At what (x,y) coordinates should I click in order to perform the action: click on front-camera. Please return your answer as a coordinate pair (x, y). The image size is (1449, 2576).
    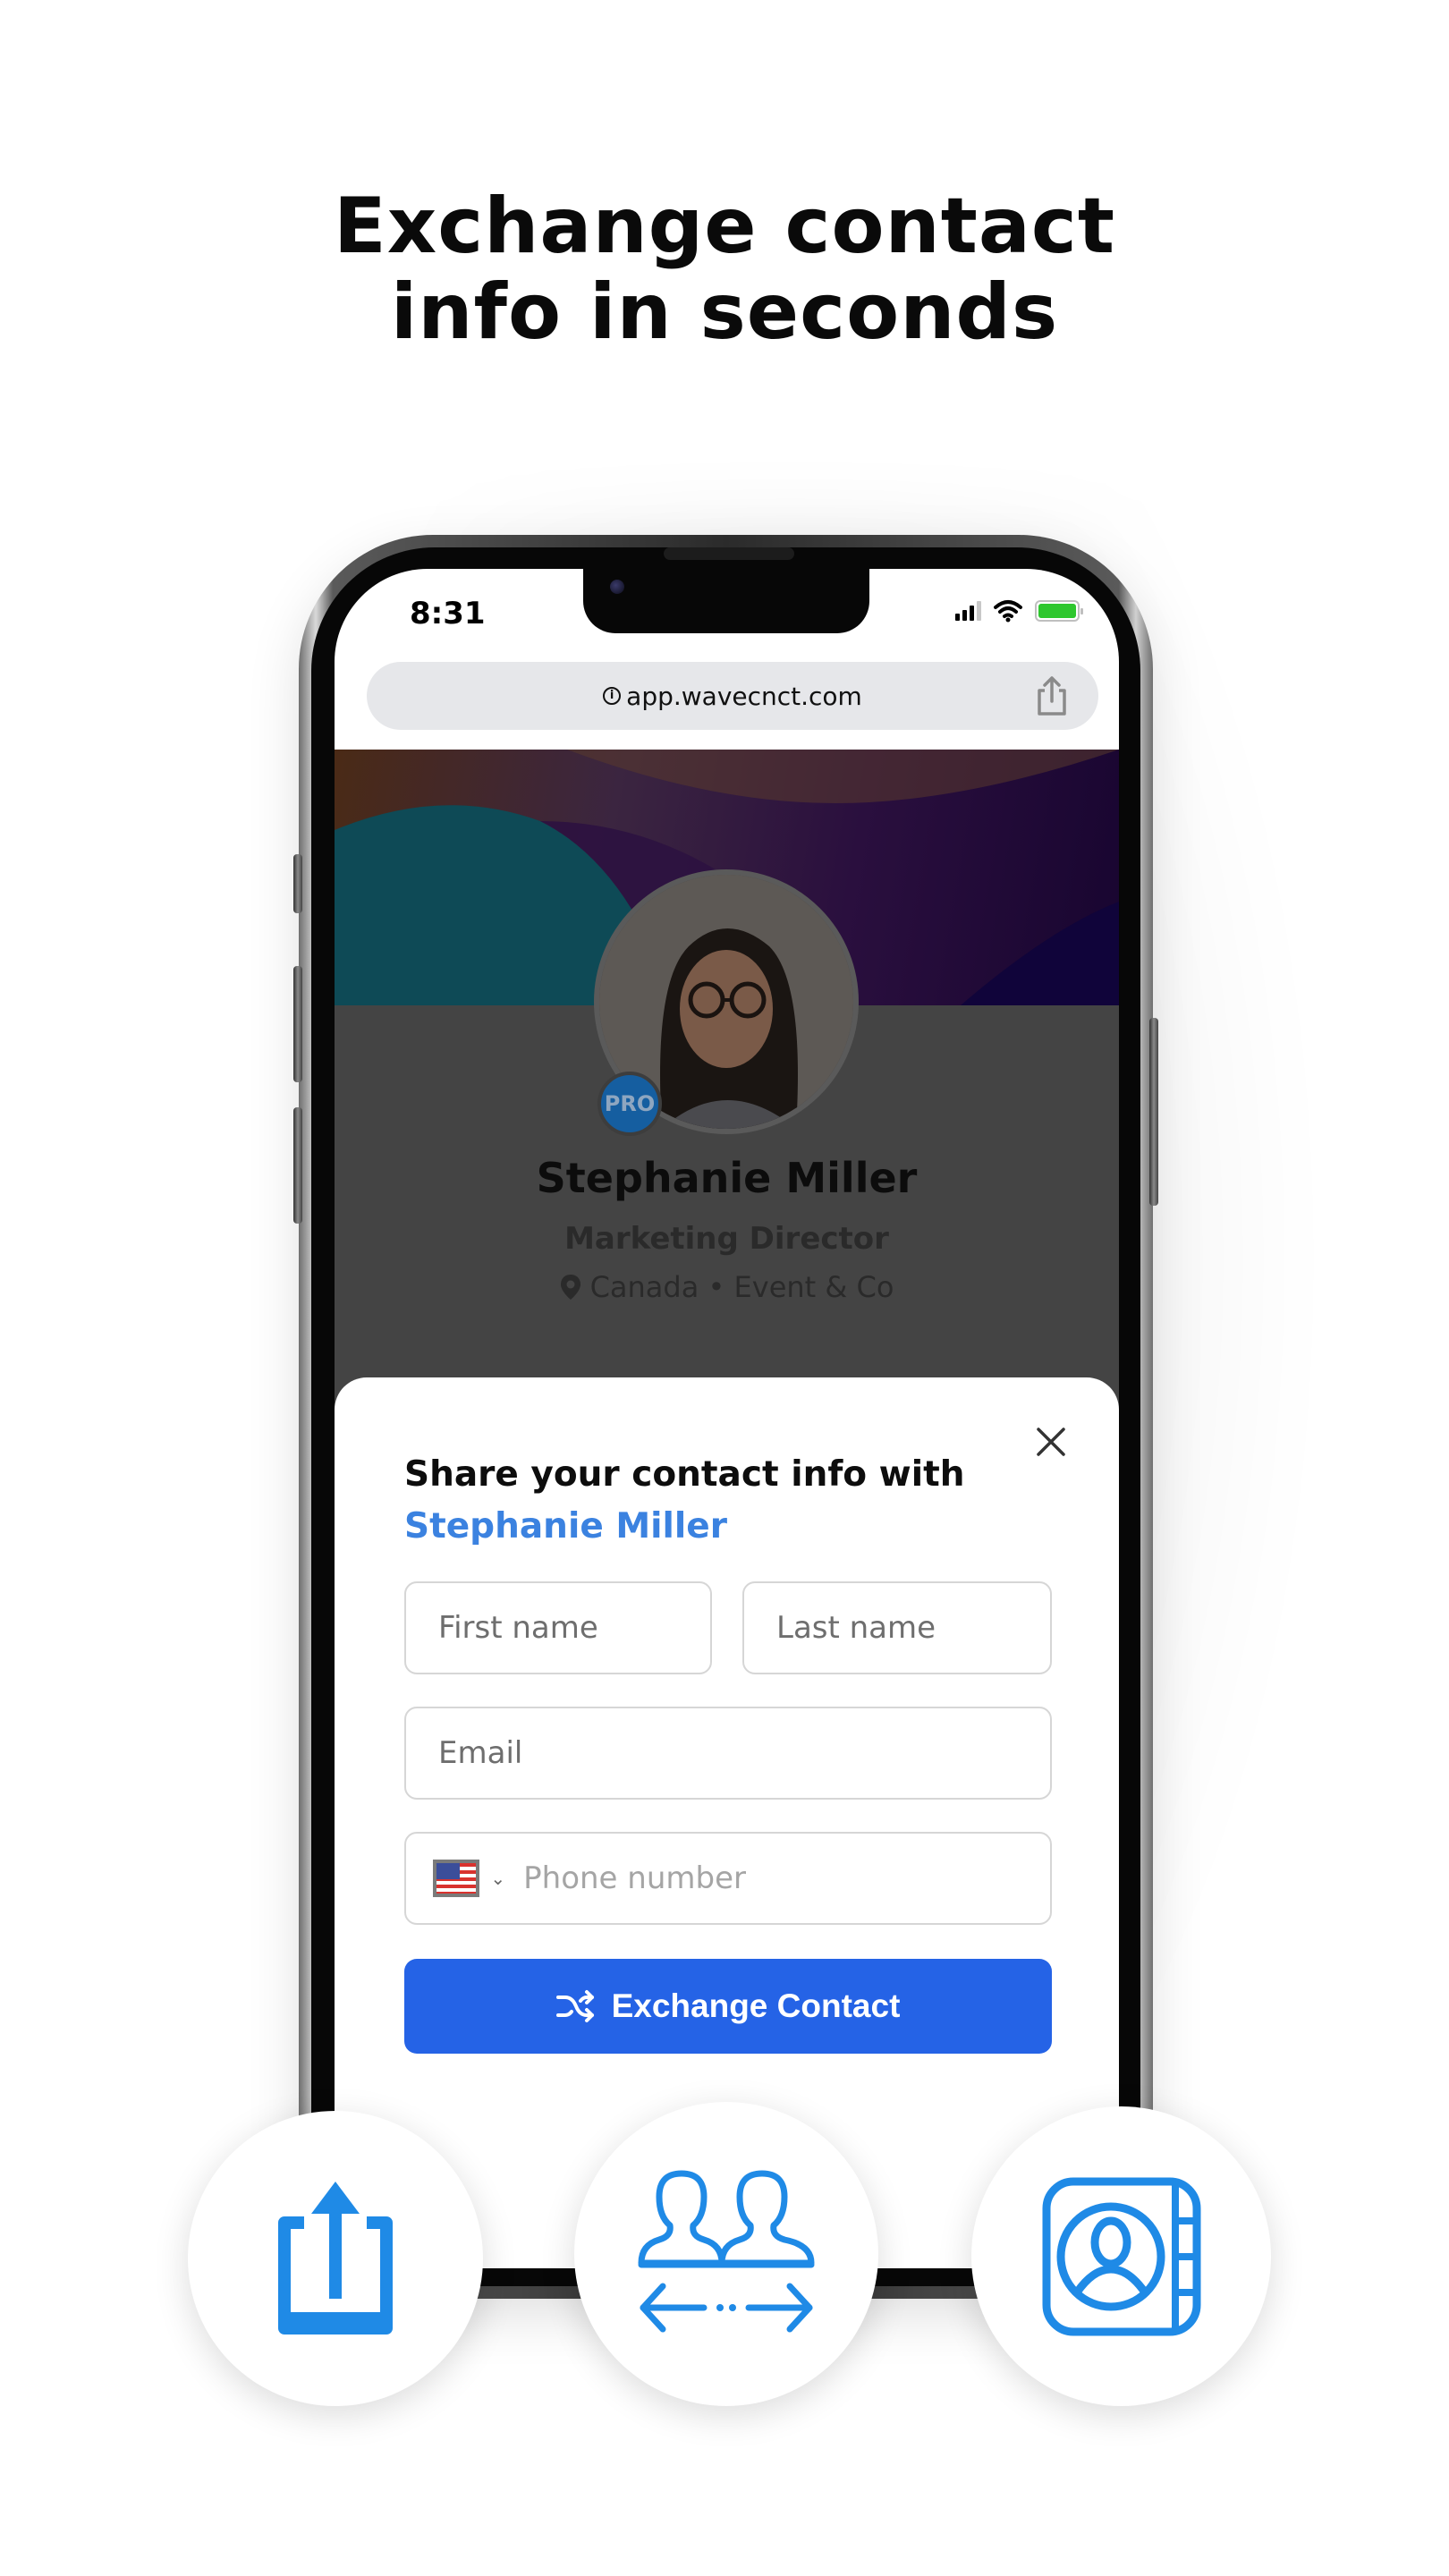
    Looking at the image, I should click on (617, 587).